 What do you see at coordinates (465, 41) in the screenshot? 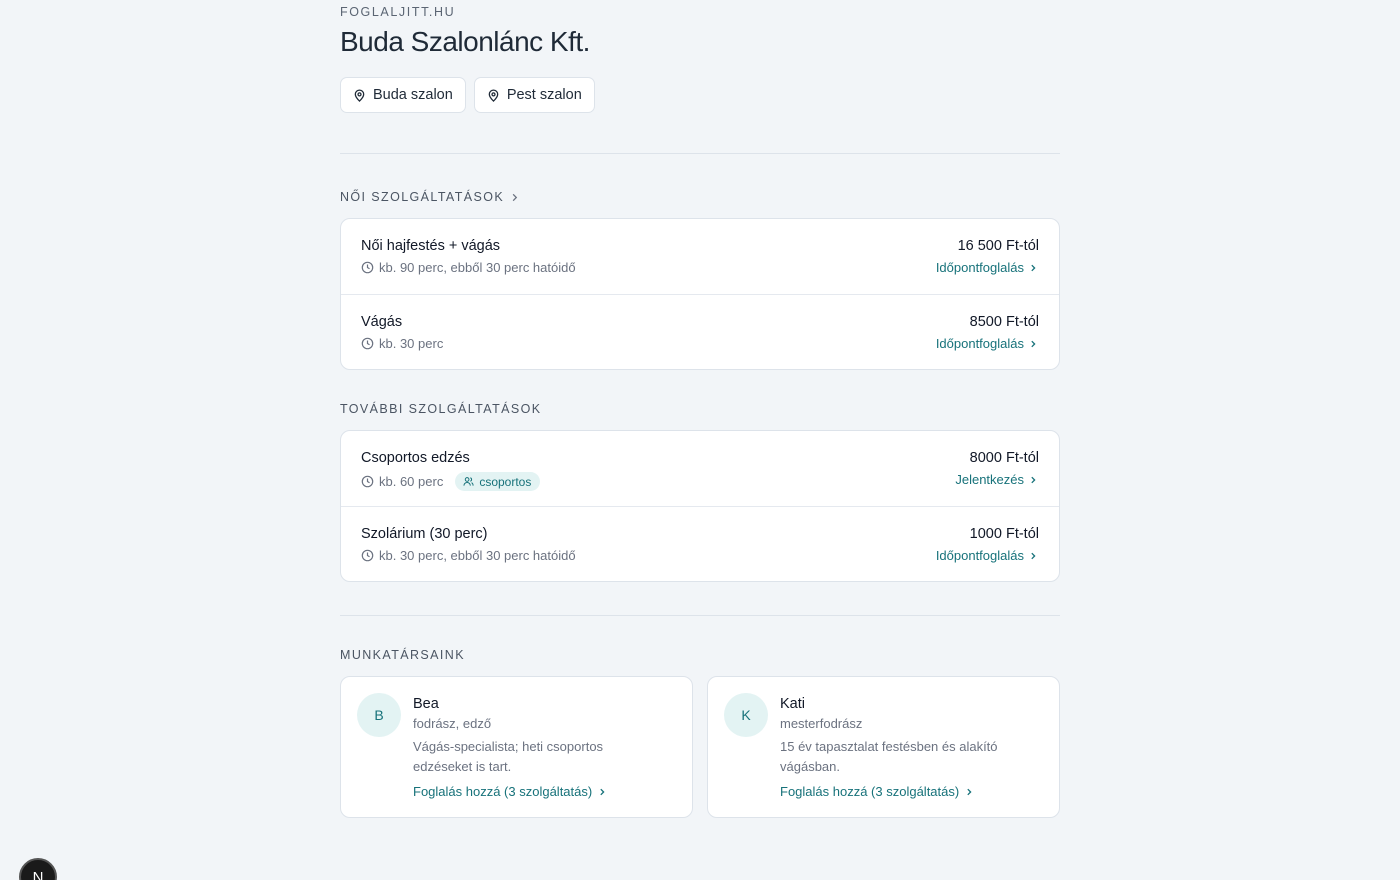
I see `page-title: Buda Szalonlánc Kft.` at bounding box center [465, 41].